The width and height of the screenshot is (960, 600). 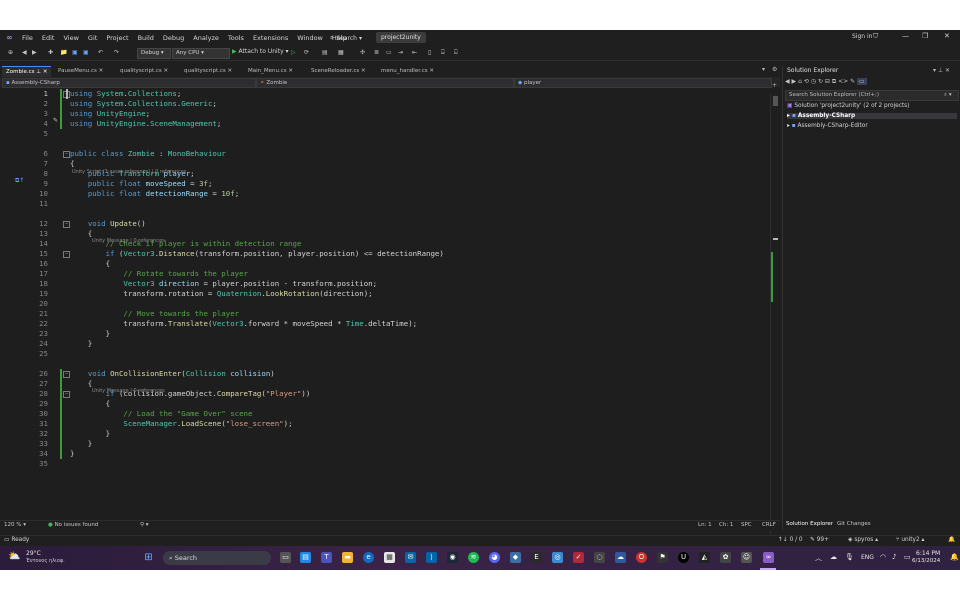 I want to click on code-view-icon: <>, so click(x=843, y=81).